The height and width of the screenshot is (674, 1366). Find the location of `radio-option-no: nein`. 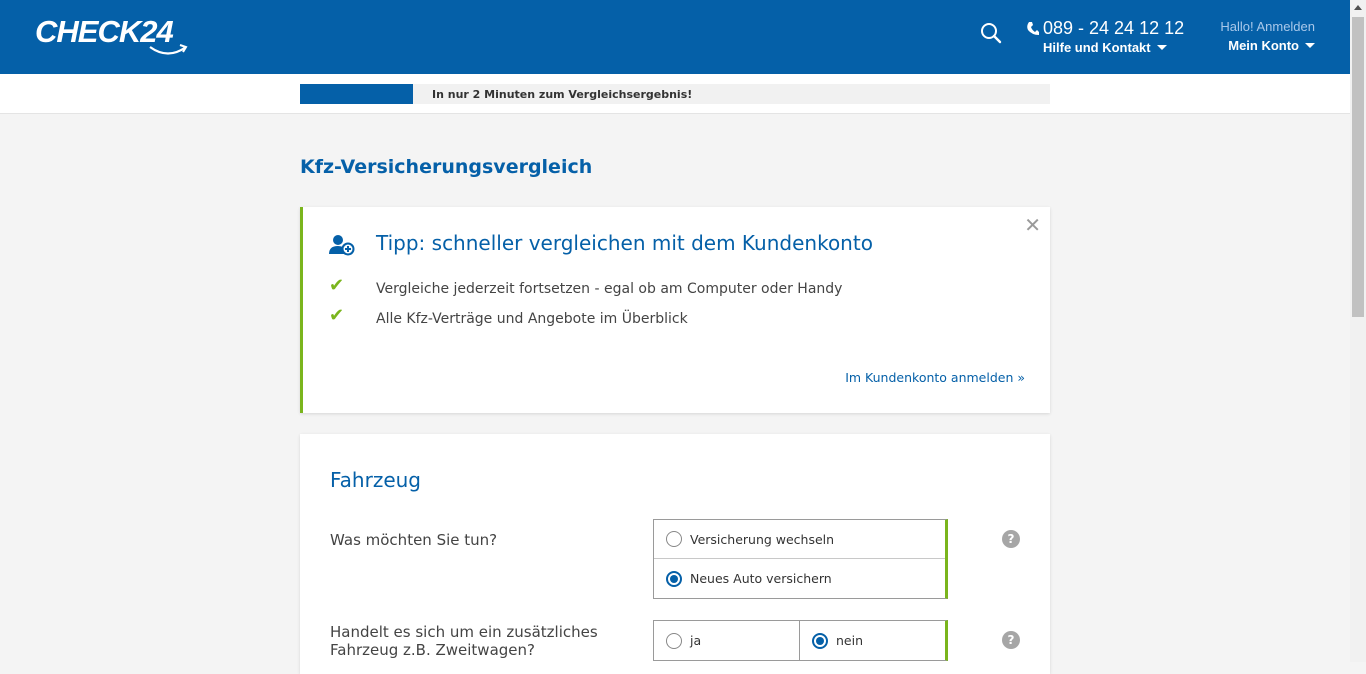

radio-option-no: nein is located at coordinates (872, 640).